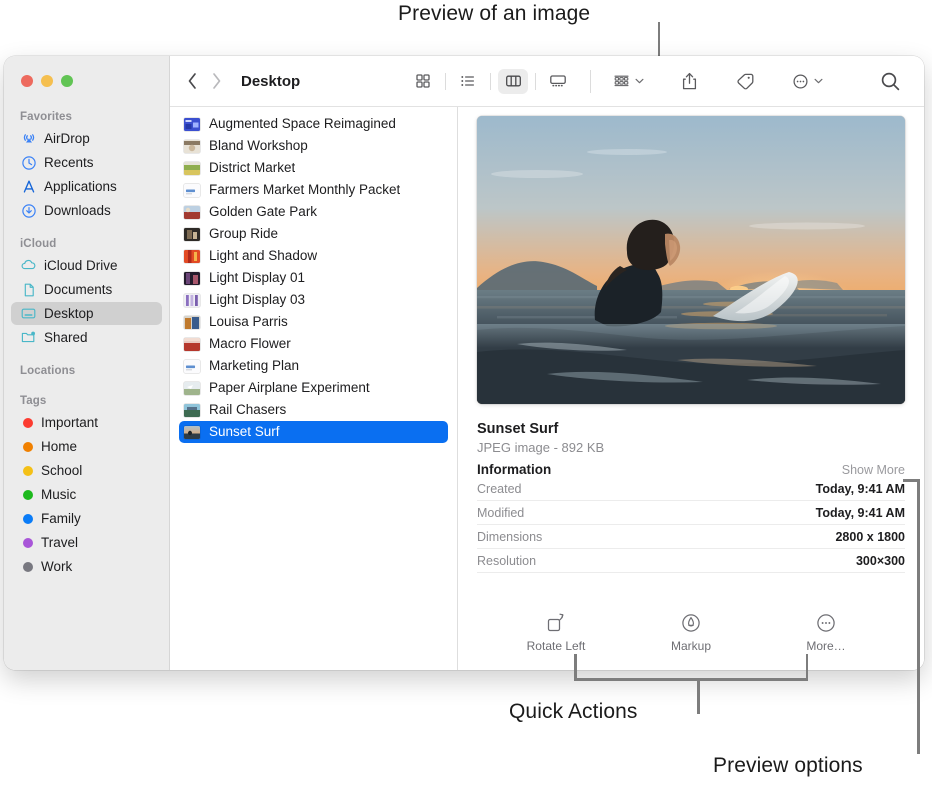  Describe the element at coordinates (313, 278) in the screenshot. I see `file-row: Light Display 01` at that location.